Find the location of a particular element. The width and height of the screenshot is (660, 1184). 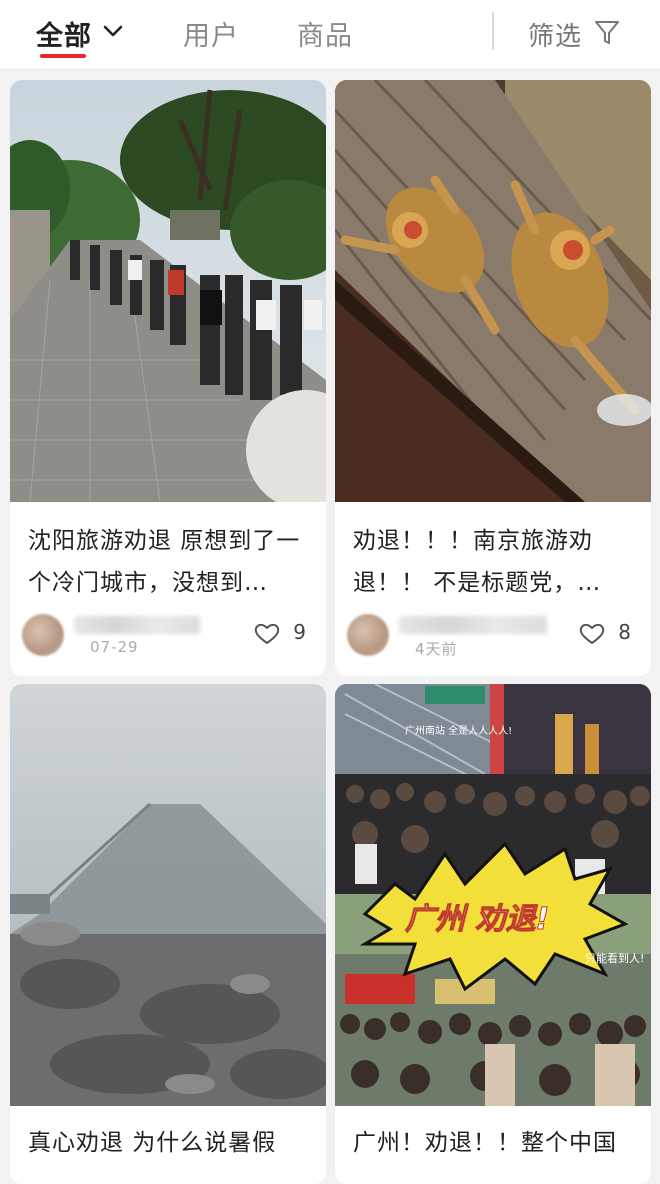

caption-text: 只能看到人! is located at coordinates (614, 958).